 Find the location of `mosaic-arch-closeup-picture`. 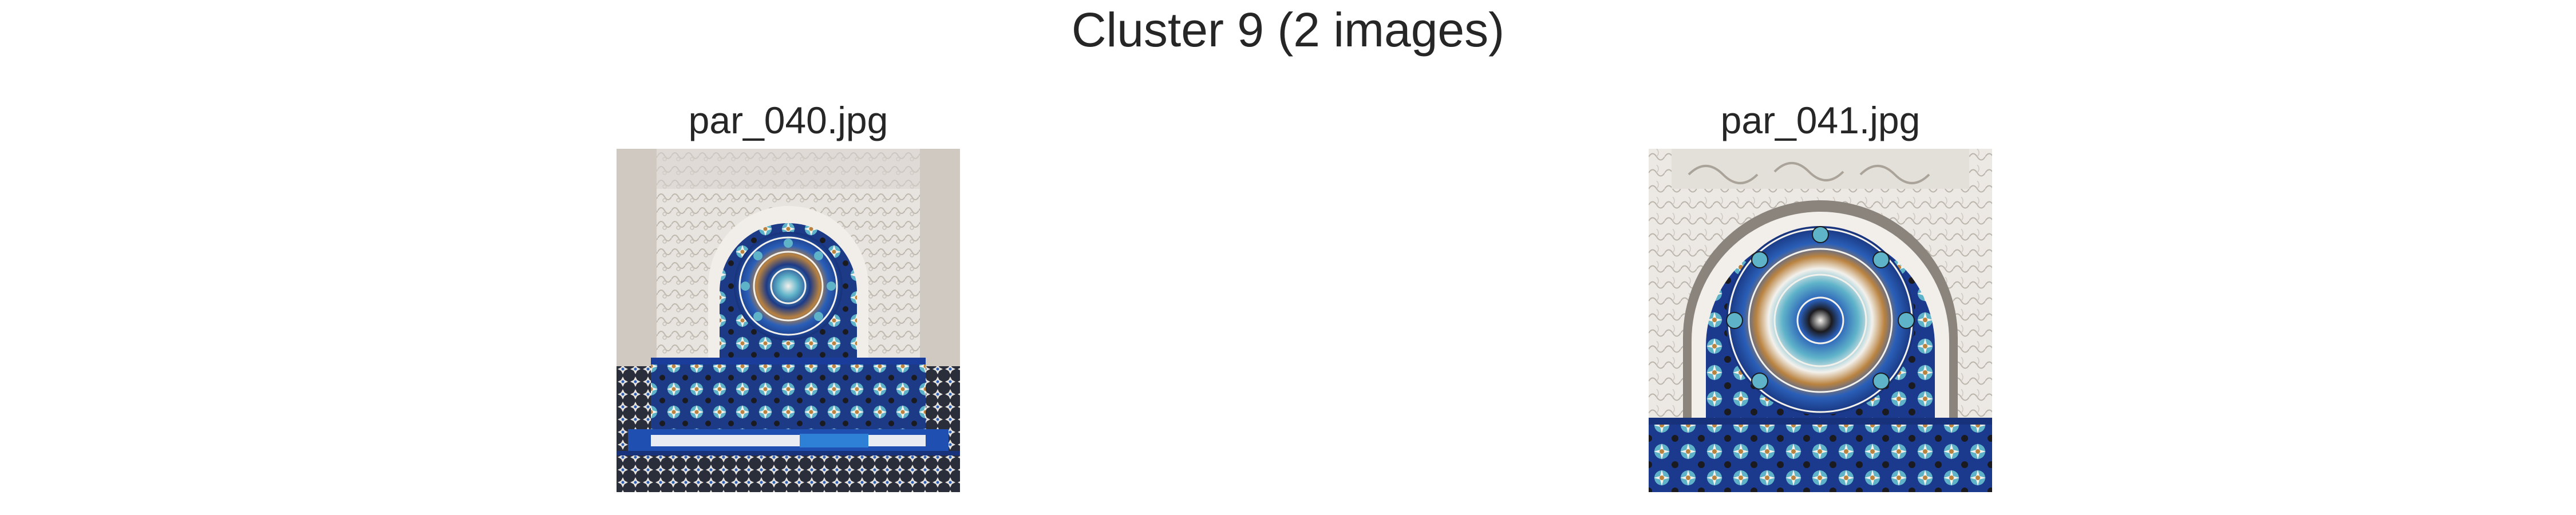

mosaic-arch-closeup-picture is located at coordinates (1820, 320).